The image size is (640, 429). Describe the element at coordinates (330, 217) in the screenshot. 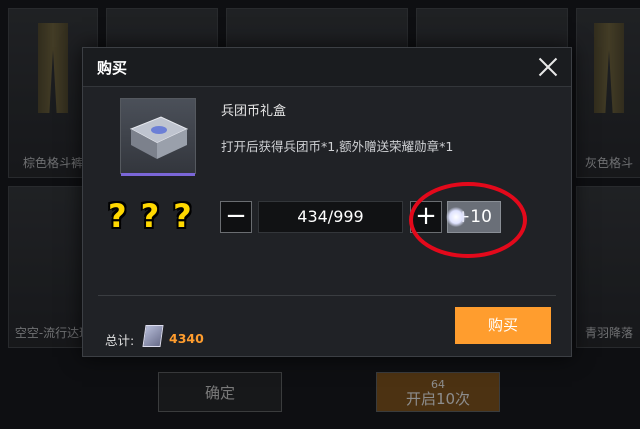

I see `quantity-field: 434/999` at that location.